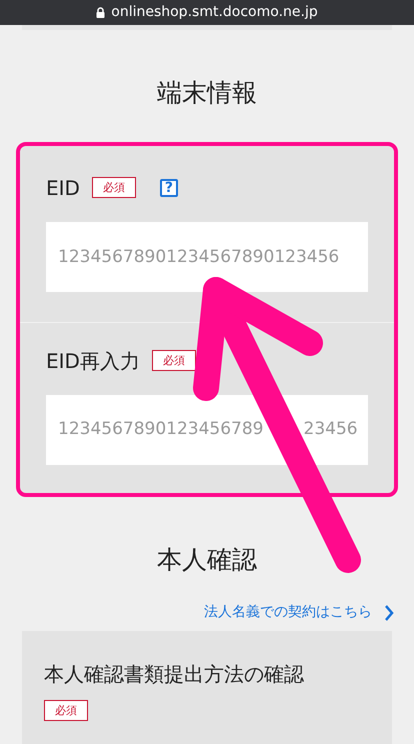 This screenshot has height=744, width=414. I want to click on section-title: 端末情報, so click(207, 93).